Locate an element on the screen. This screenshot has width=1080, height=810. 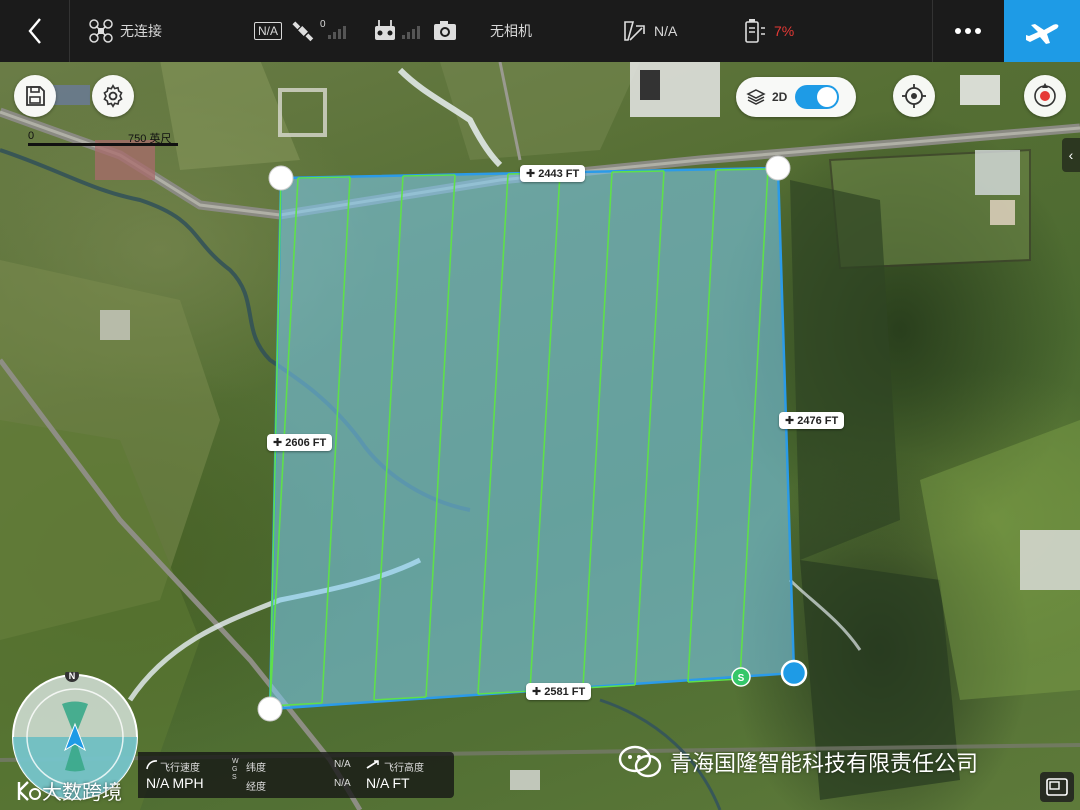
camera-status: 无相机 is located at coordinates (482, 31).